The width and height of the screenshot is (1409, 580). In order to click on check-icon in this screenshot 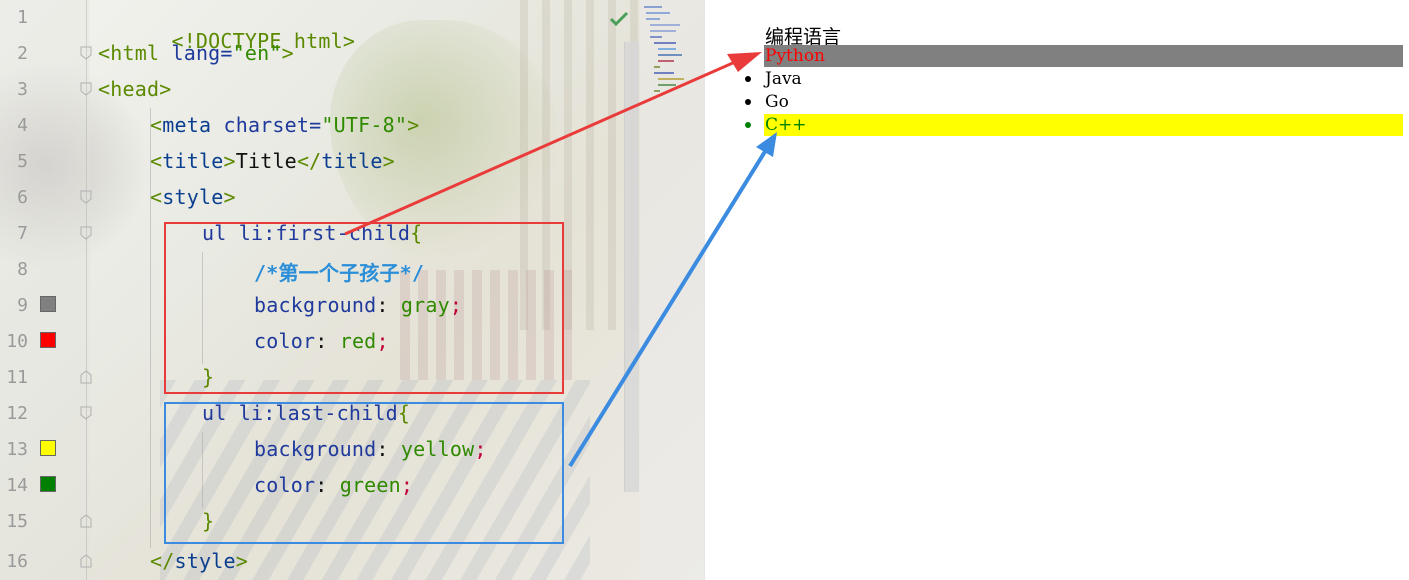, I will do `click(619, 19)`.